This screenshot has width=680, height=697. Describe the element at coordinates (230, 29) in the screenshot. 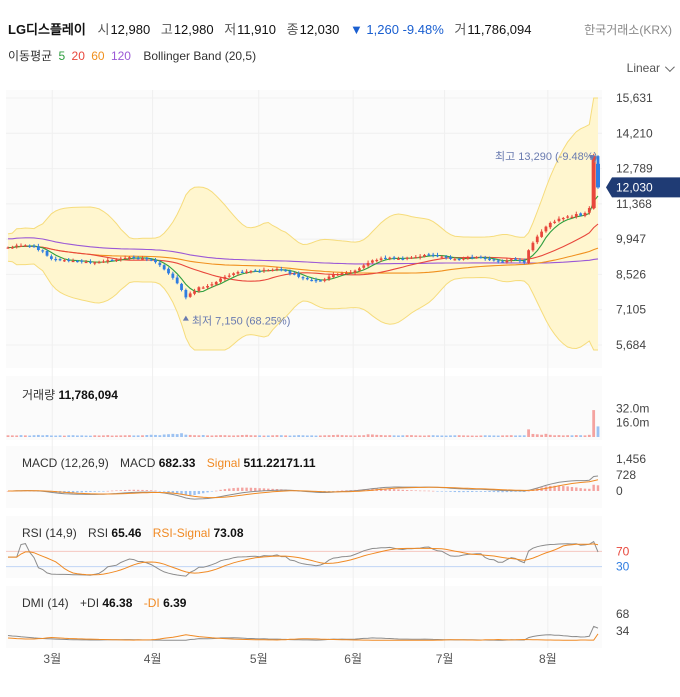

I see `low-label: 저` at that location.